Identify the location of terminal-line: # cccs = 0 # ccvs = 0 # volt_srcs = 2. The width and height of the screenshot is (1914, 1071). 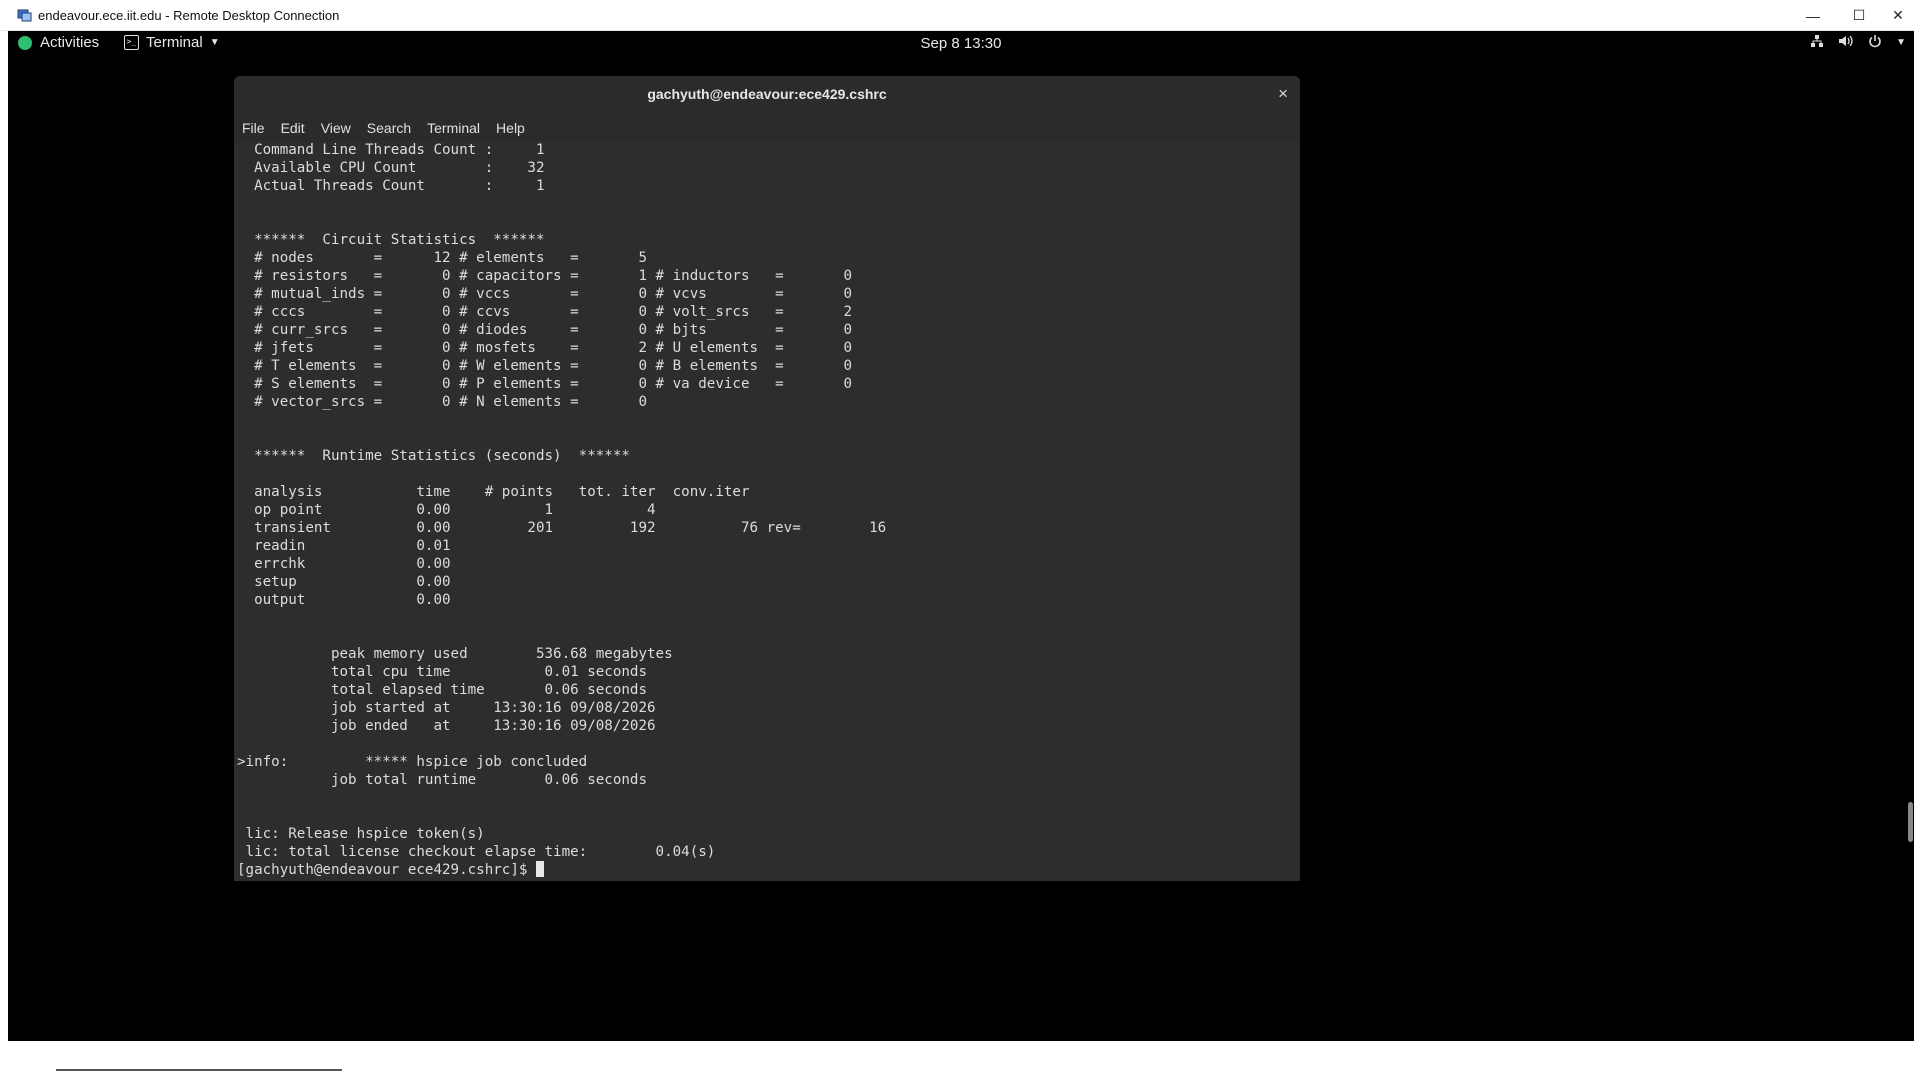
(544, 312).